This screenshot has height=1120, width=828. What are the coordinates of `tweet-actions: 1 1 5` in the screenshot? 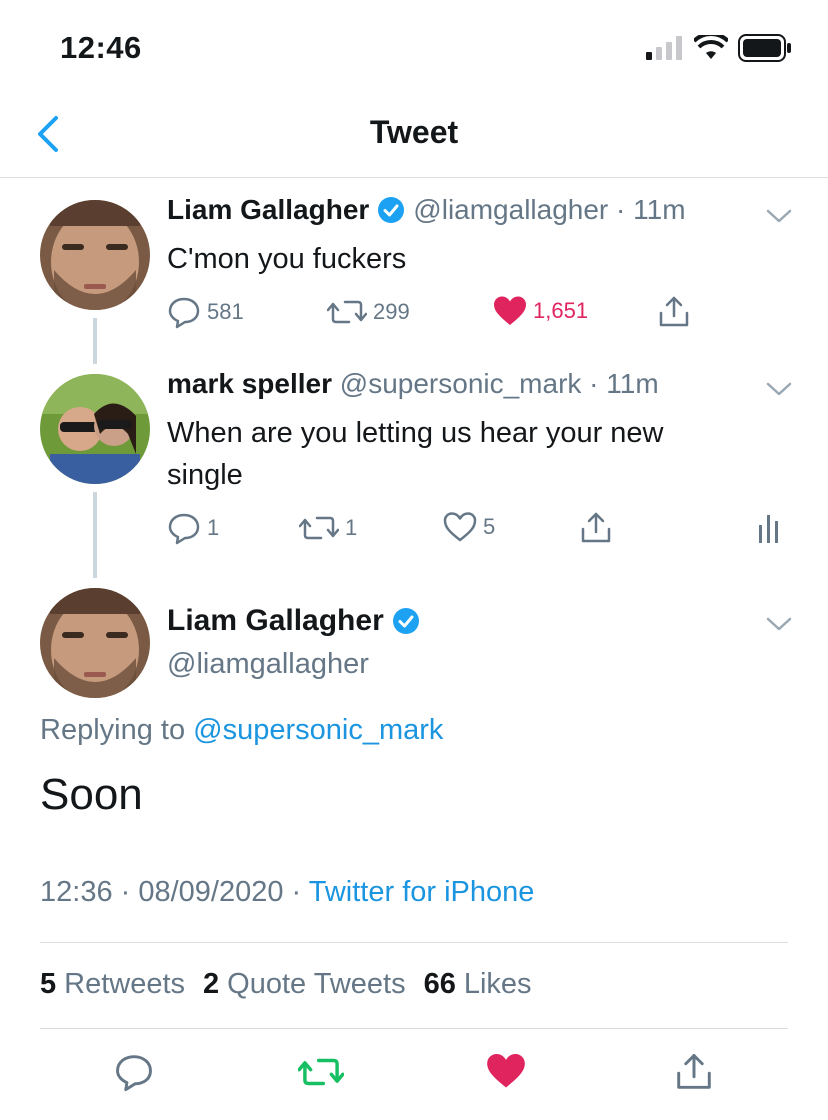 It's located at (487, 529).